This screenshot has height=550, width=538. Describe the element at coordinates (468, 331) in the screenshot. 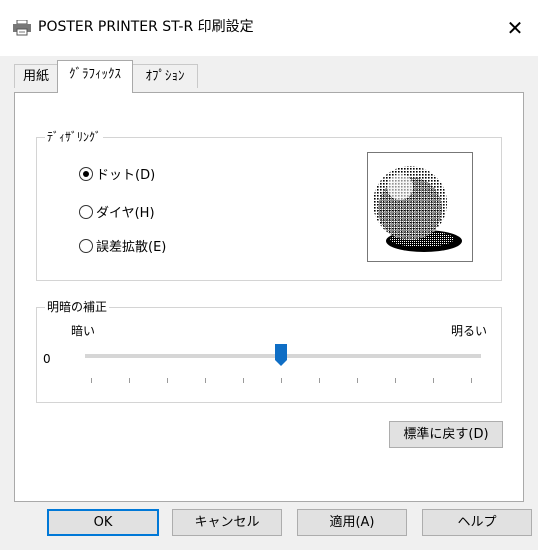

I see `bright-label: 明るい` at that location.